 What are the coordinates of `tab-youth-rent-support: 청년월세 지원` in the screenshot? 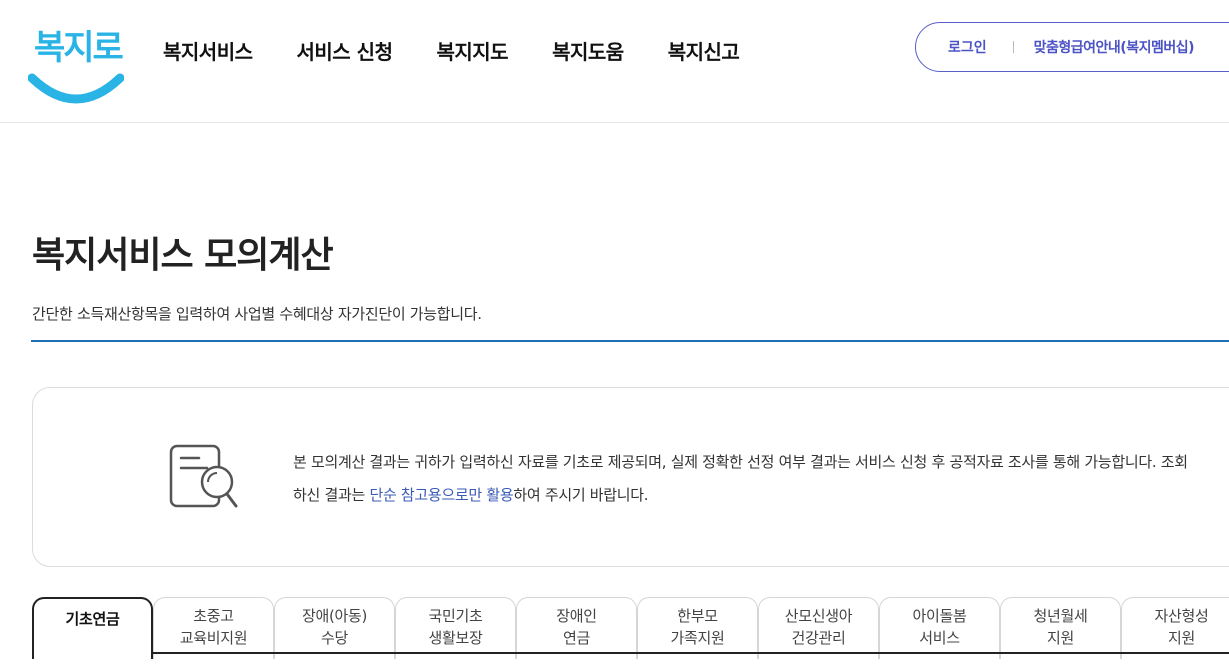 It's located at (1060, 628).